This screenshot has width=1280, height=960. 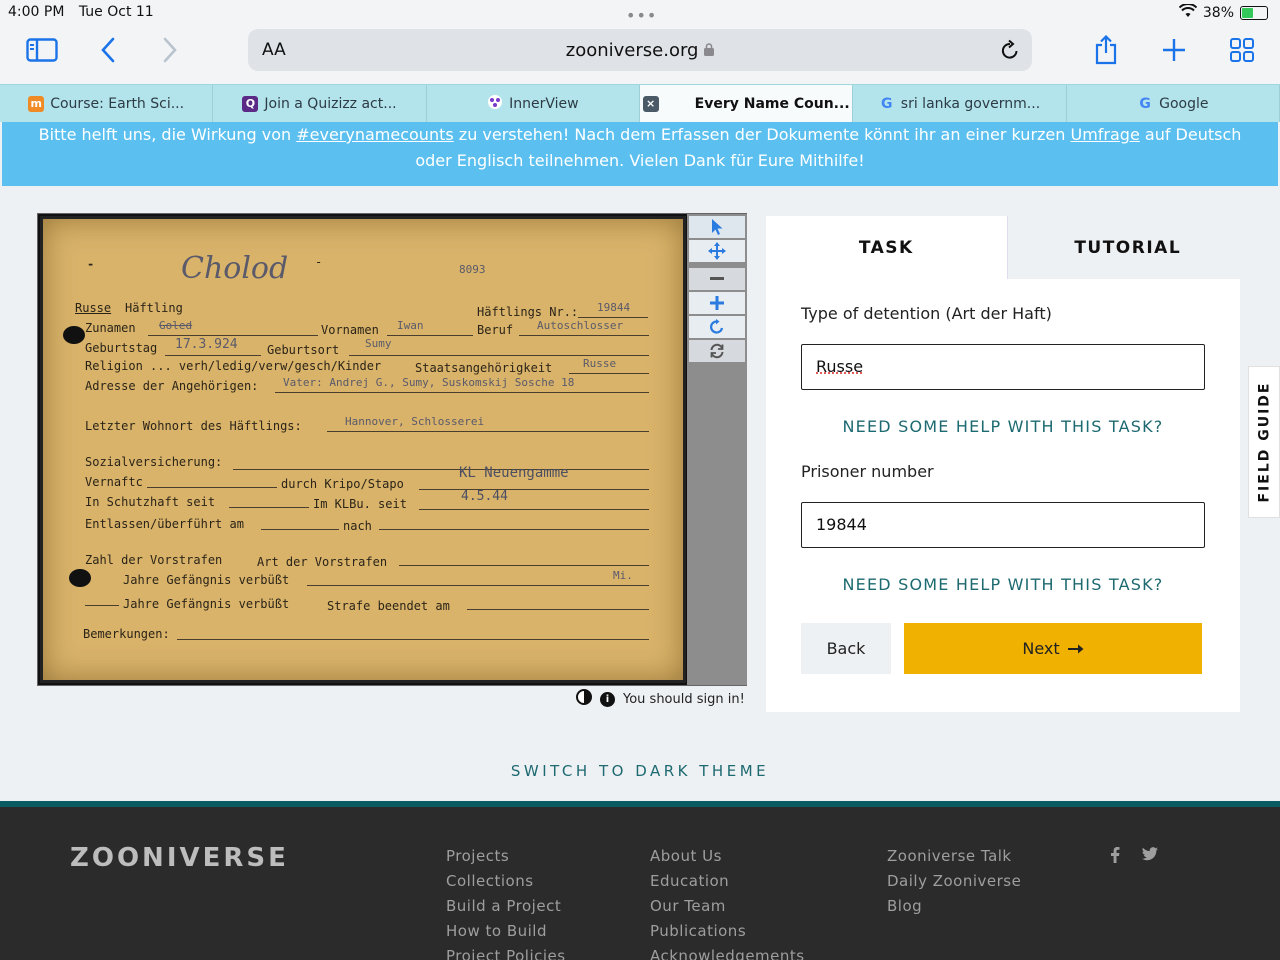 What do you see at coordinates (170, 50) in the screenshot?
I see `forward-chevron-icon` at bounding box center [170, 50].